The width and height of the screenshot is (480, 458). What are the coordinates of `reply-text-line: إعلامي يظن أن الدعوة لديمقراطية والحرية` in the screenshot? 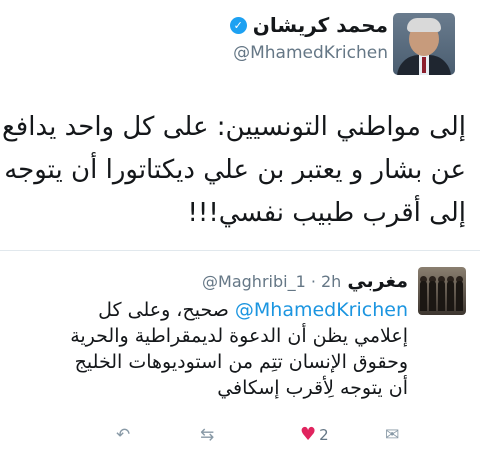 It's located at (239, 336).